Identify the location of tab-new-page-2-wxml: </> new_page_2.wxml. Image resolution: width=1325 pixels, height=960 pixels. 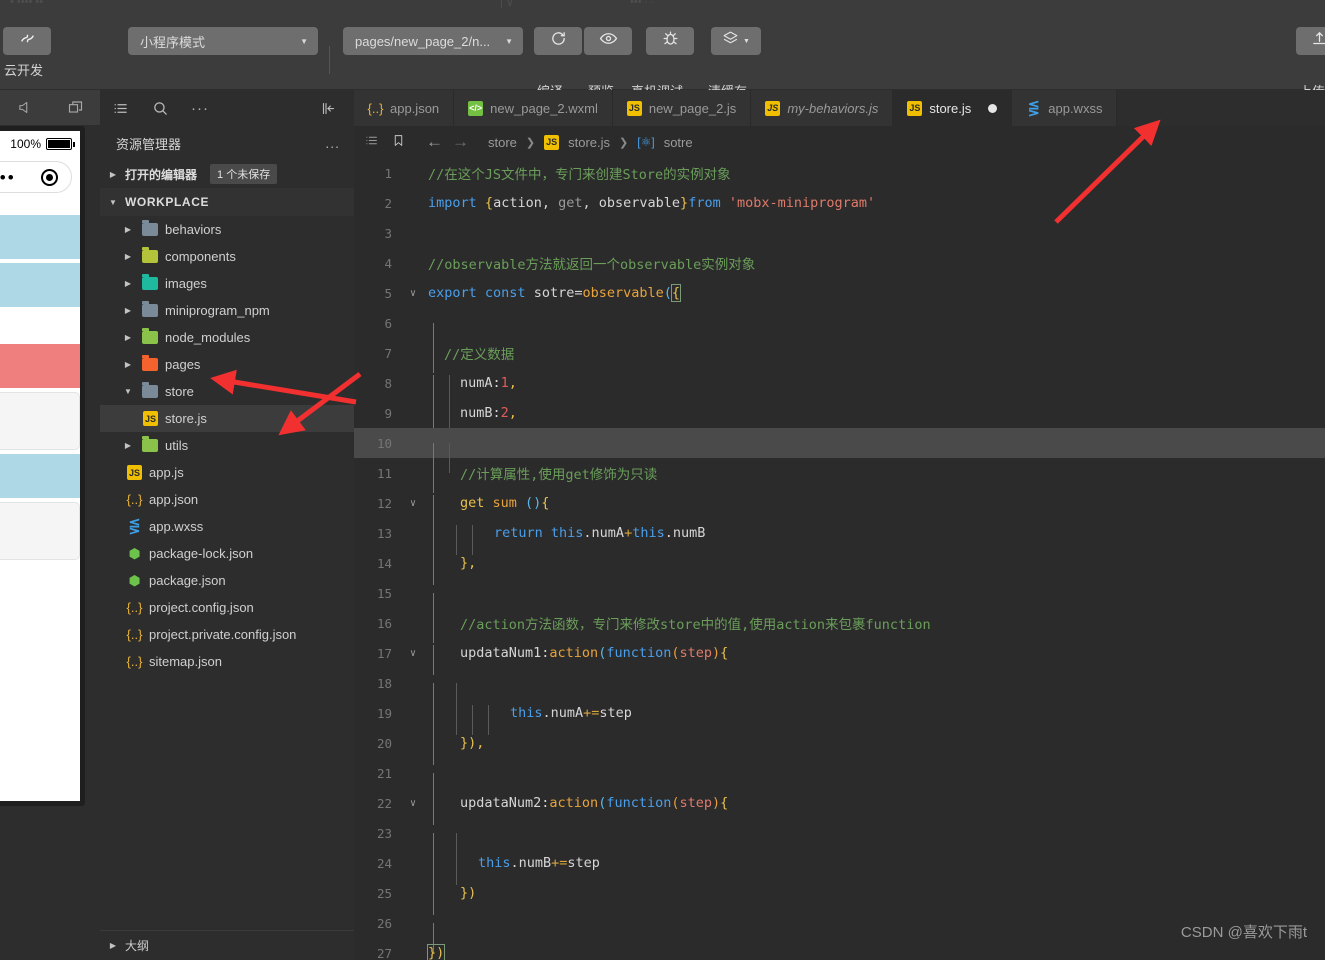
(533, 108).